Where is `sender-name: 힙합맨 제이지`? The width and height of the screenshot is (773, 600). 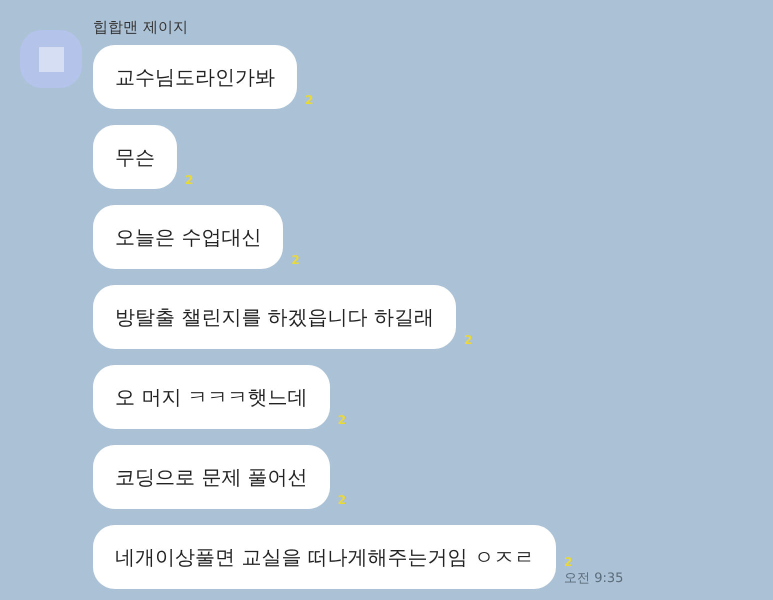
sender-name: 힙합맨 제이지 is located at coordinates (141, 27).